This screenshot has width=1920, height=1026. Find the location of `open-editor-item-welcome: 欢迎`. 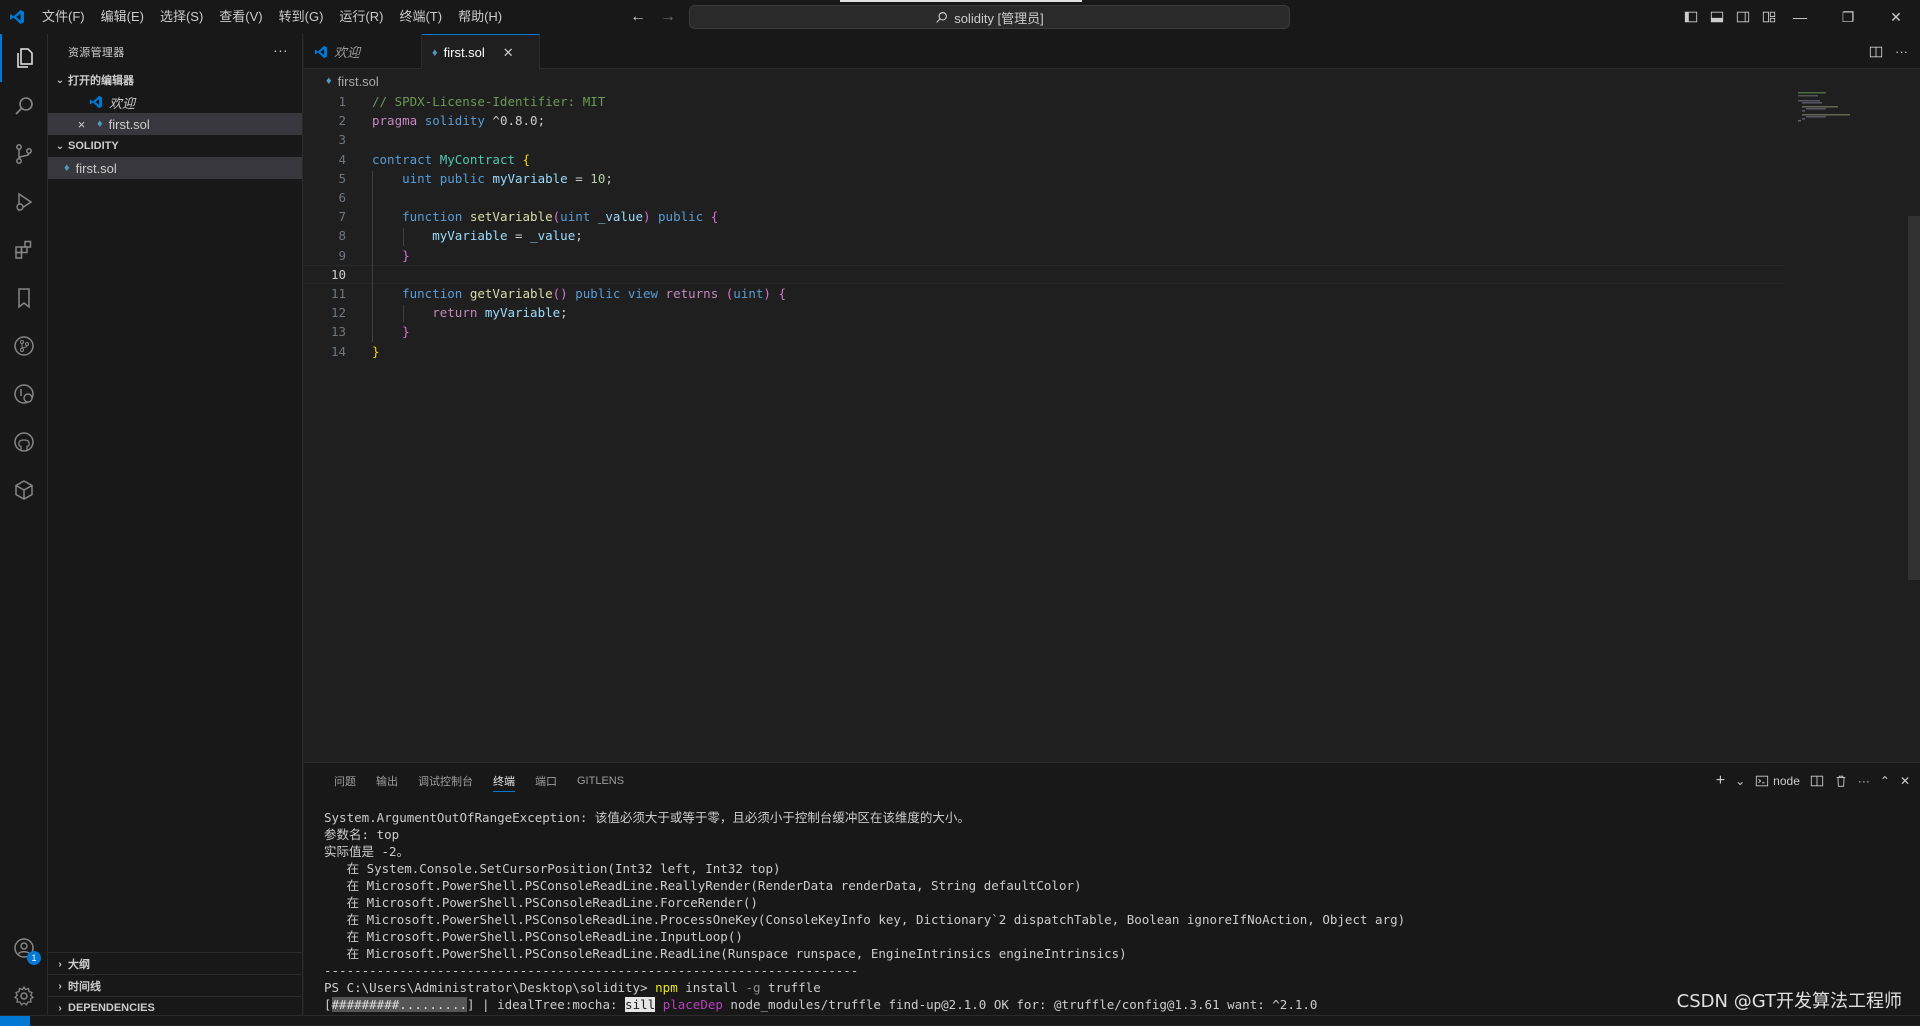

open-editor-item-welcome: 欢迎 is located at coordinates (175, 102).